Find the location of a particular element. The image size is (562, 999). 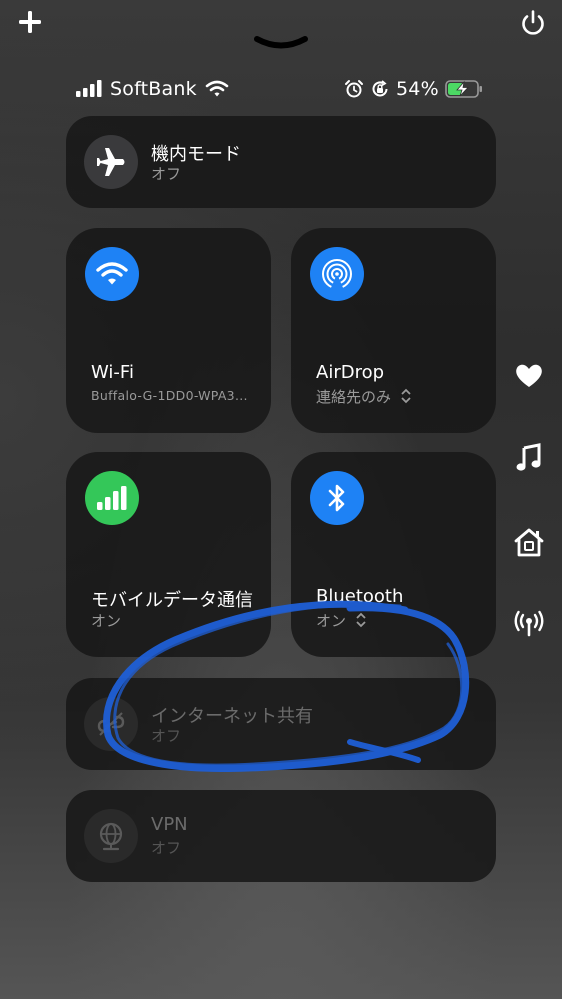

airdrop-status: 連絡先のみ is located at coordinates (364, 396).